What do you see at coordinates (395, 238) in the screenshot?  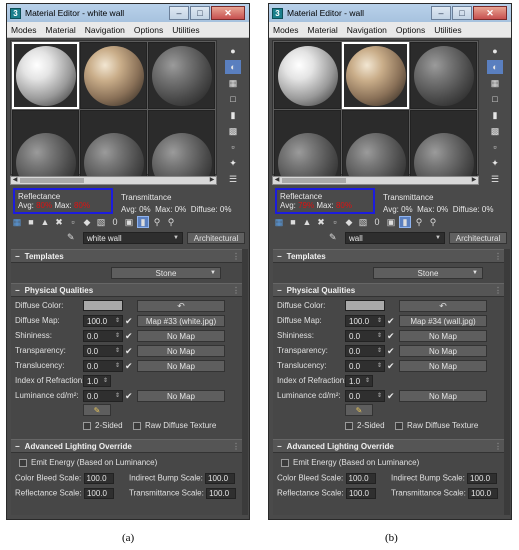 I see `material-name-field: wall ▼` at bounding box center [395, 238].